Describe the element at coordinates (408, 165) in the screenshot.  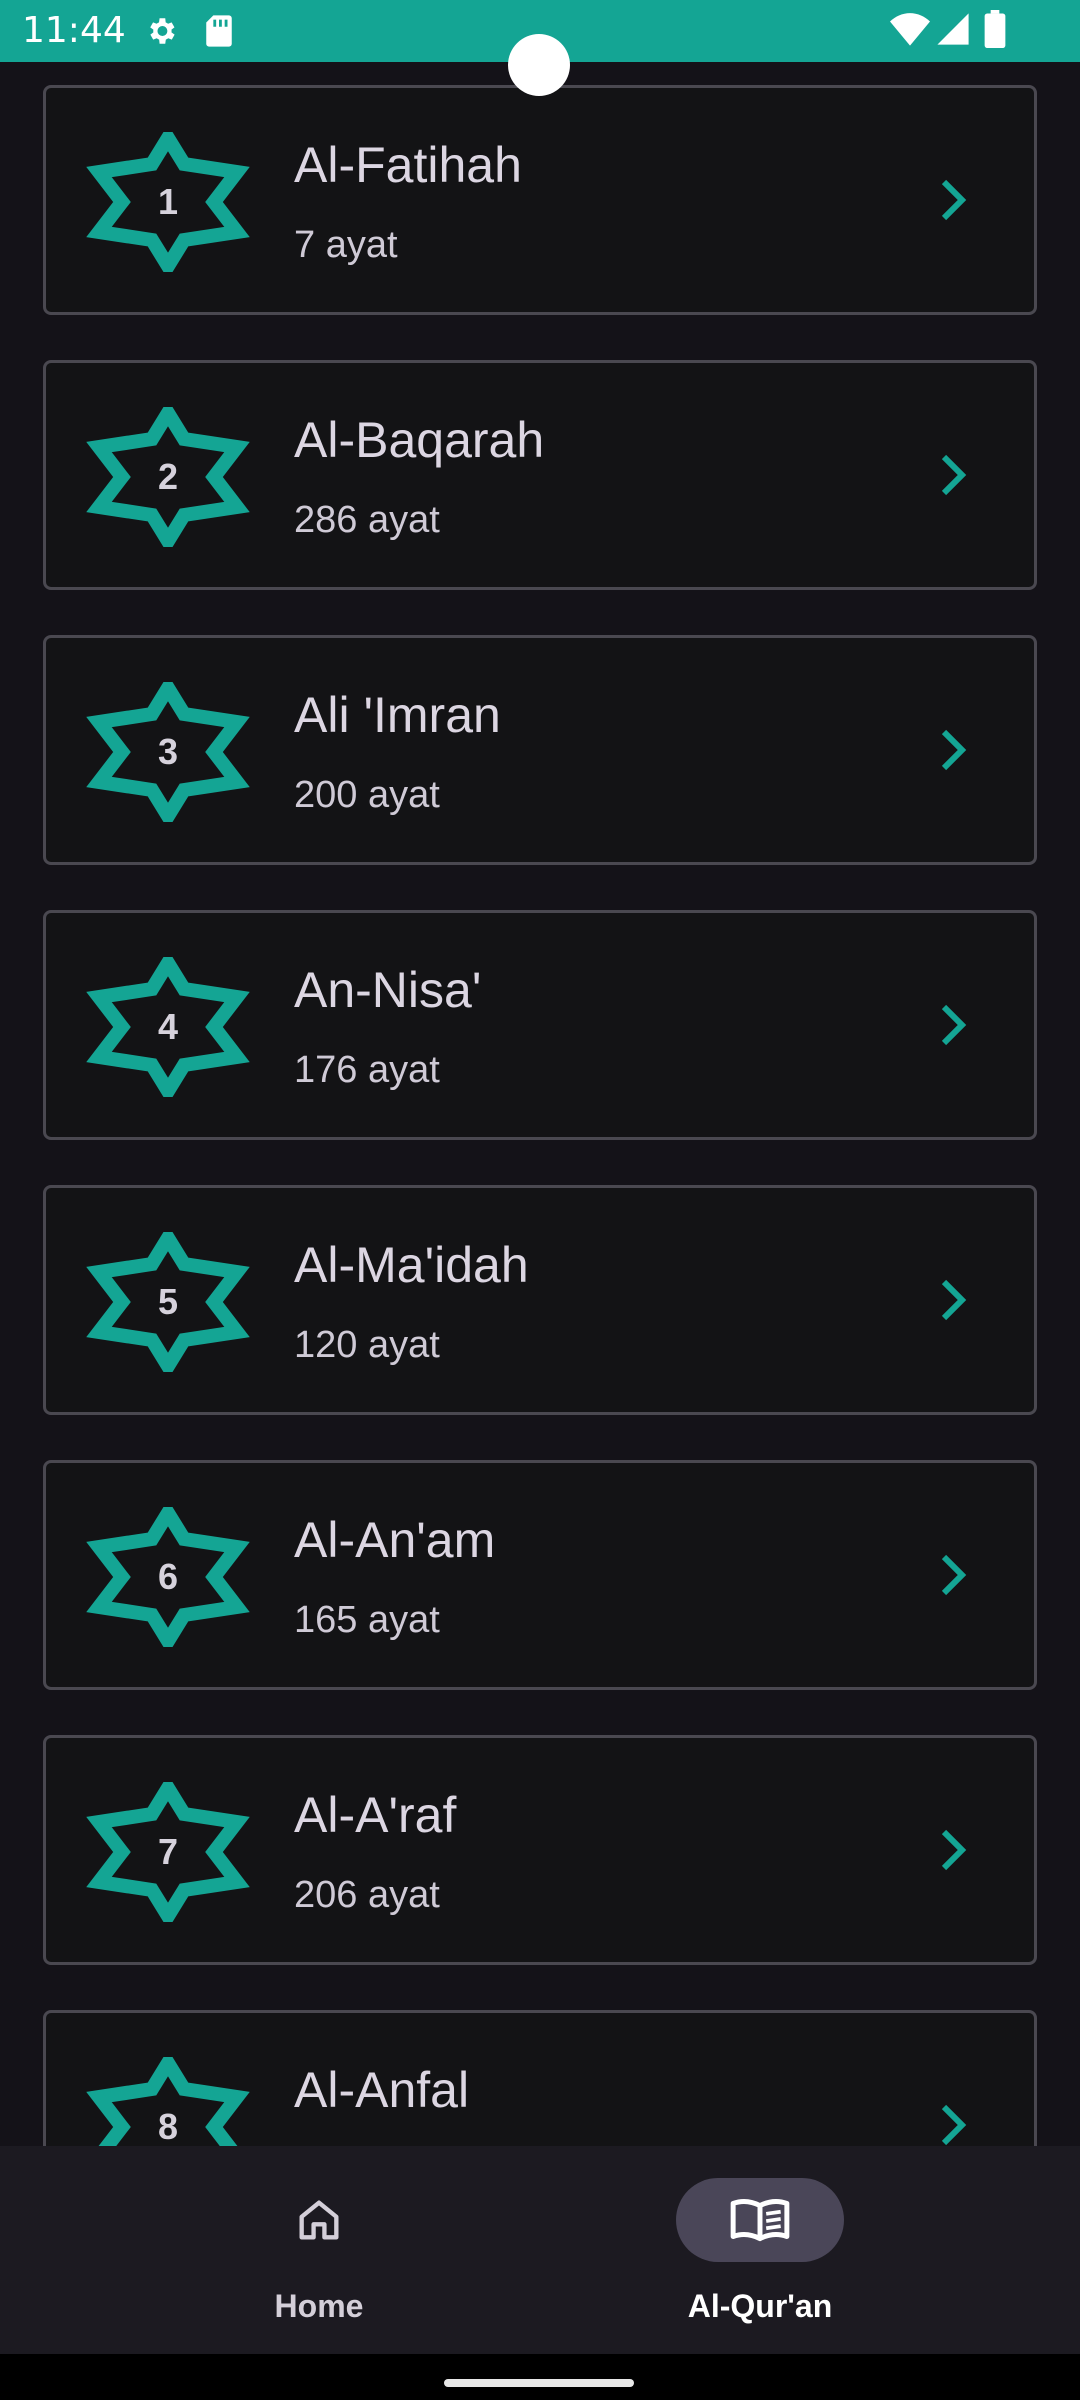
I see `surah-name: Al-Fatihah` at that location.